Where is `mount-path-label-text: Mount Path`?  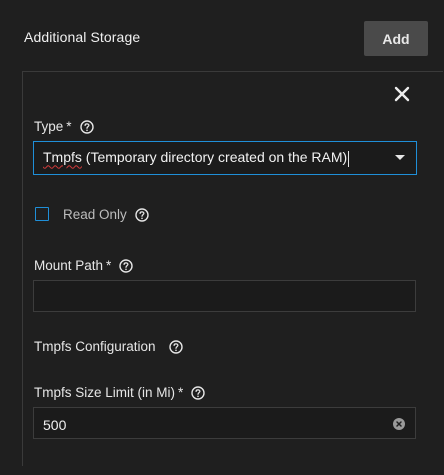
mount-path-label-text: Mount Path is located at coordinates (69, 265).